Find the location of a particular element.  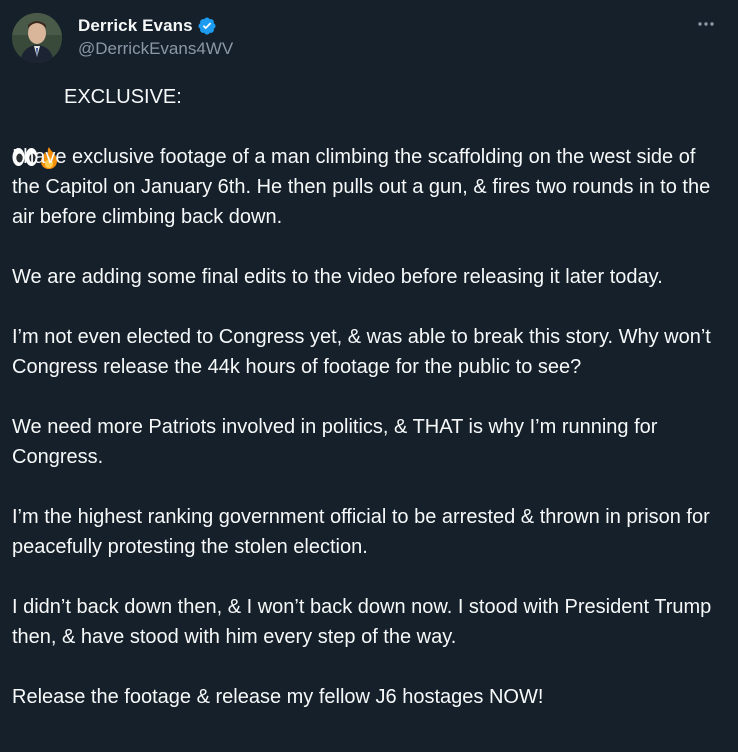

more-options-button is located at coordinates (706, 26).